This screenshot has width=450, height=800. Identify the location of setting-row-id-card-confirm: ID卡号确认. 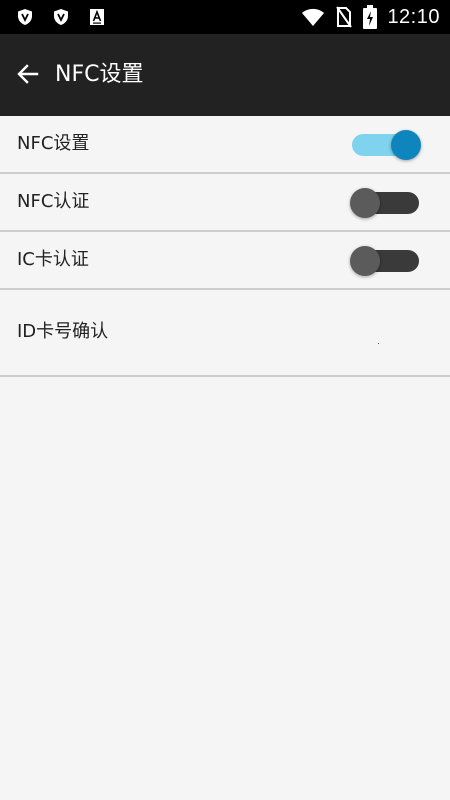
(225, 333).